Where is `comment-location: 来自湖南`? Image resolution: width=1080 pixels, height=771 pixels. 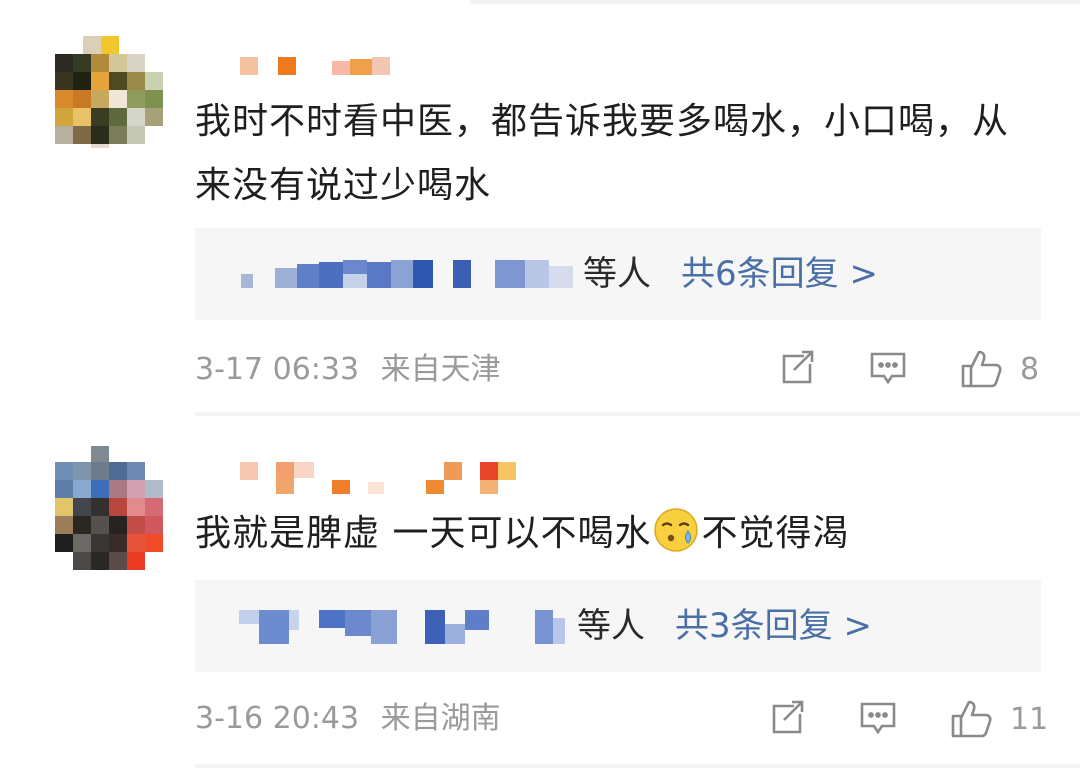
comment-location: 来自湖南 is located at coordinates (440, 718).